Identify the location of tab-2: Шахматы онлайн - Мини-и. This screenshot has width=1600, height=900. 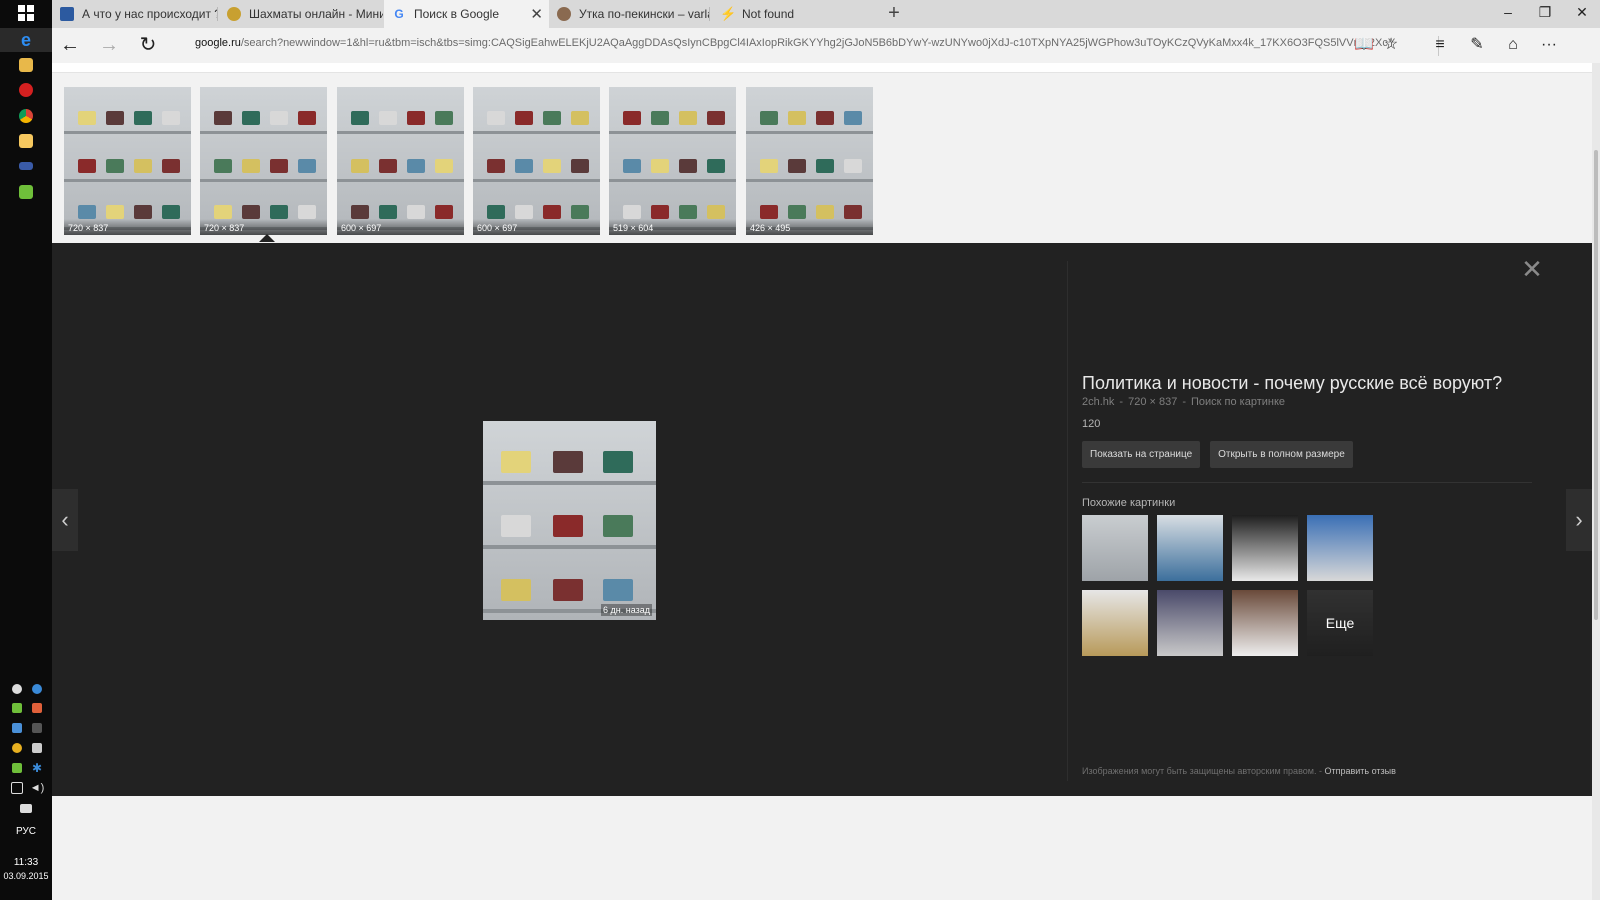
(301, 14).